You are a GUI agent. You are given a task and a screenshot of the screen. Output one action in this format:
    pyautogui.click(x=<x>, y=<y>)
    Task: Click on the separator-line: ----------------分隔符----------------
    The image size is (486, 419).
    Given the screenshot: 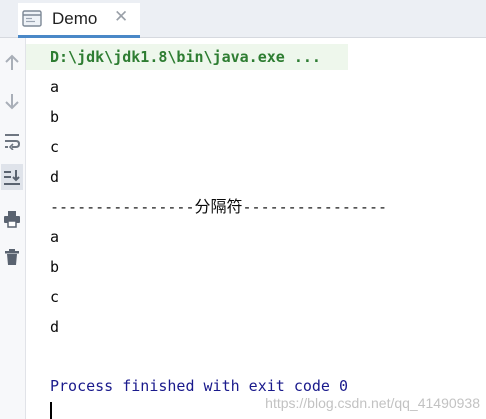 What is the action you would take?
    pyautogui.click(x=219, y=207)
    